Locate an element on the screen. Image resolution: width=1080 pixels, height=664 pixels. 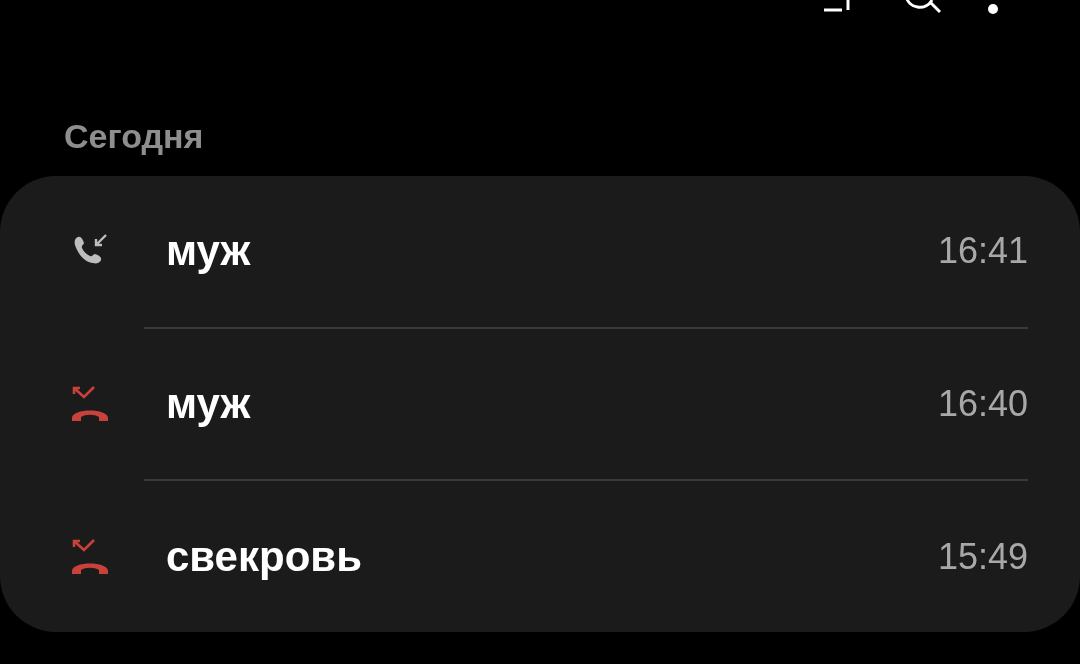
section-title: Сегодня is located at coordinates (134, 136).